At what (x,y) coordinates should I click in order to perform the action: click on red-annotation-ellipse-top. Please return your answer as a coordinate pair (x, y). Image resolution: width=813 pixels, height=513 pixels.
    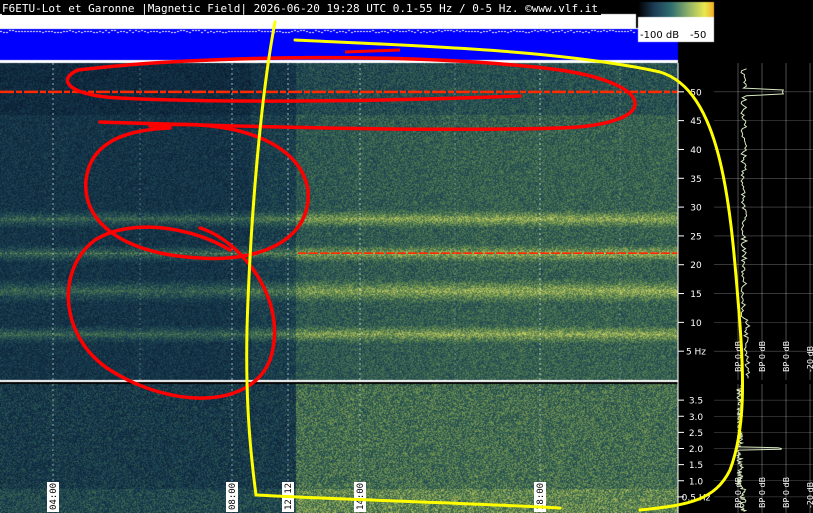
    Looking at the image, I should click on (351, 93).